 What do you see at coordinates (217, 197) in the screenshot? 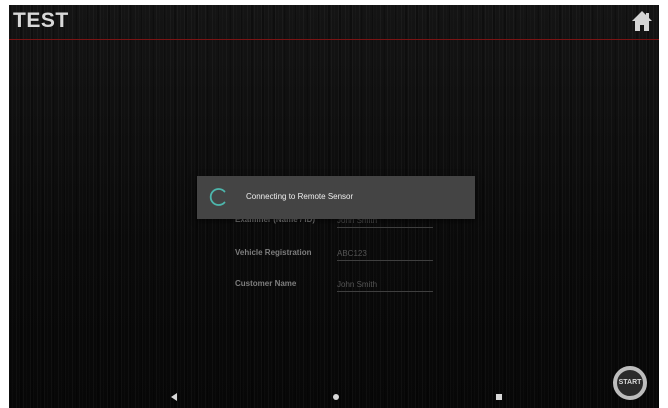
I see `spinner-icon` at bounding box center [217, 197].